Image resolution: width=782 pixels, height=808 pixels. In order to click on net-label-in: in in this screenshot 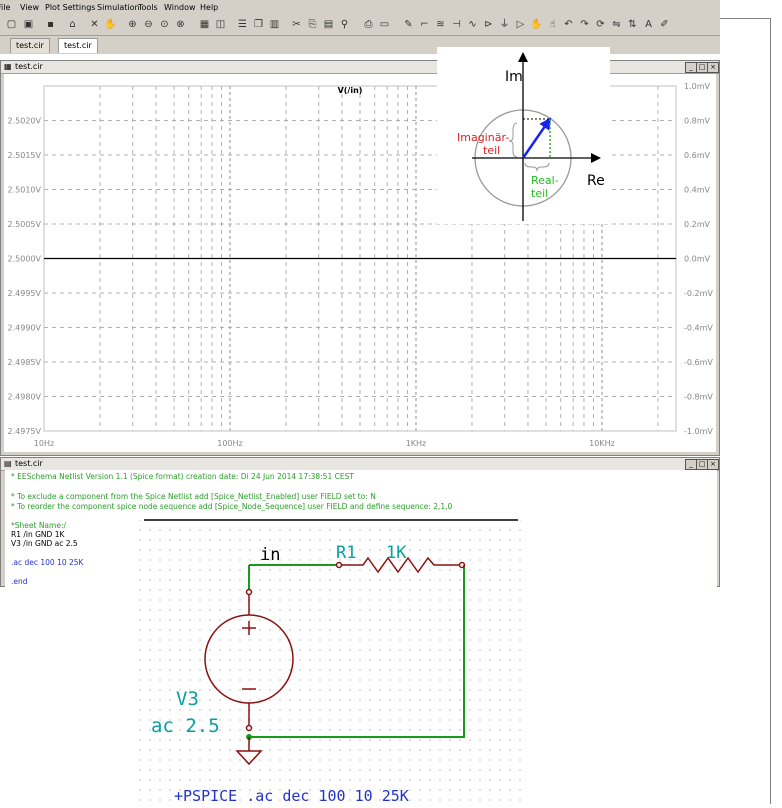, I will do `click(270, 555)`.